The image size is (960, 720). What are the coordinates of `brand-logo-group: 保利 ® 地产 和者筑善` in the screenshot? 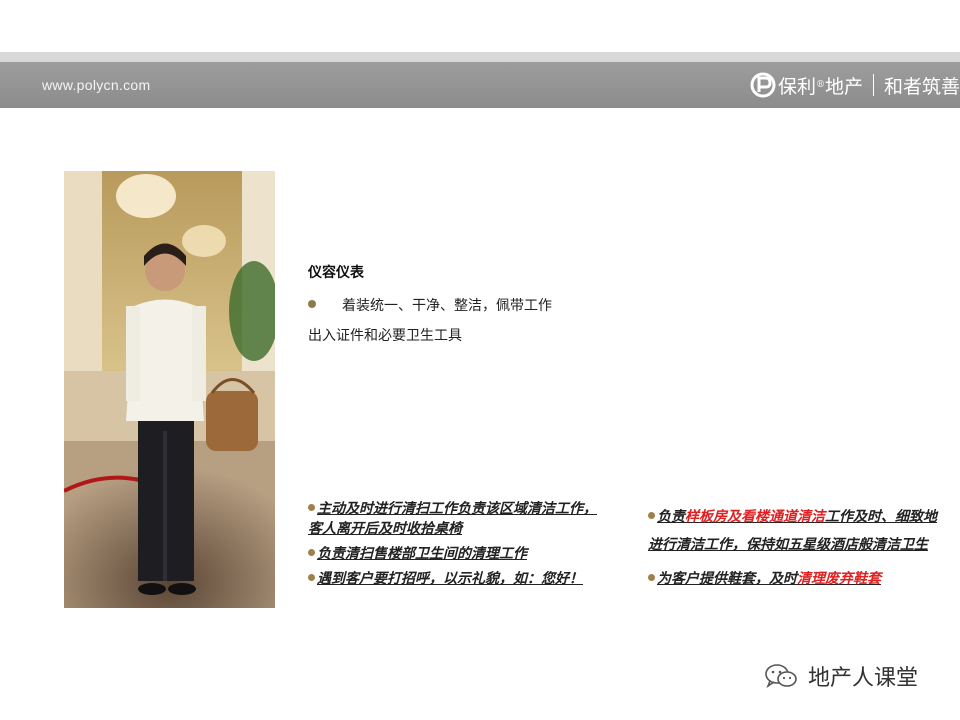 It's located at (855, 85).